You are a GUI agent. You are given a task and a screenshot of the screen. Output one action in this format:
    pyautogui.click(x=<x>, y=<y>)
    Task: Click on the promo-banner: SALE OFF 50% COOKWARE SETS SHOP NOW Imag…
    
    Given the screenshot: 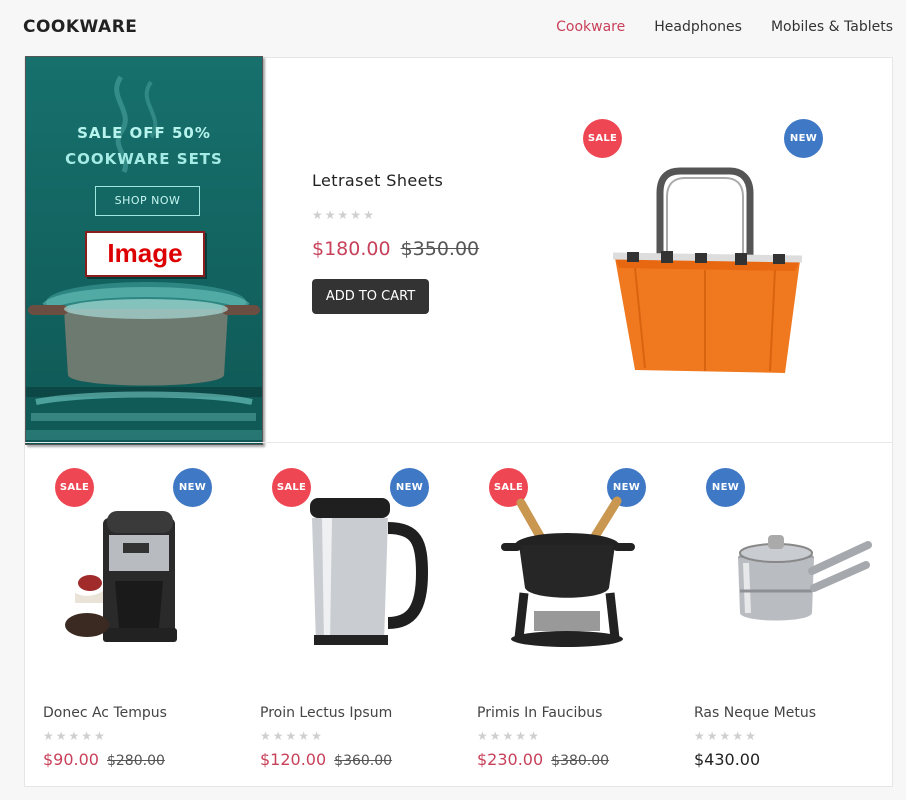 What is the action you would take?
    pyautogui.click(x=144, y=250)
    